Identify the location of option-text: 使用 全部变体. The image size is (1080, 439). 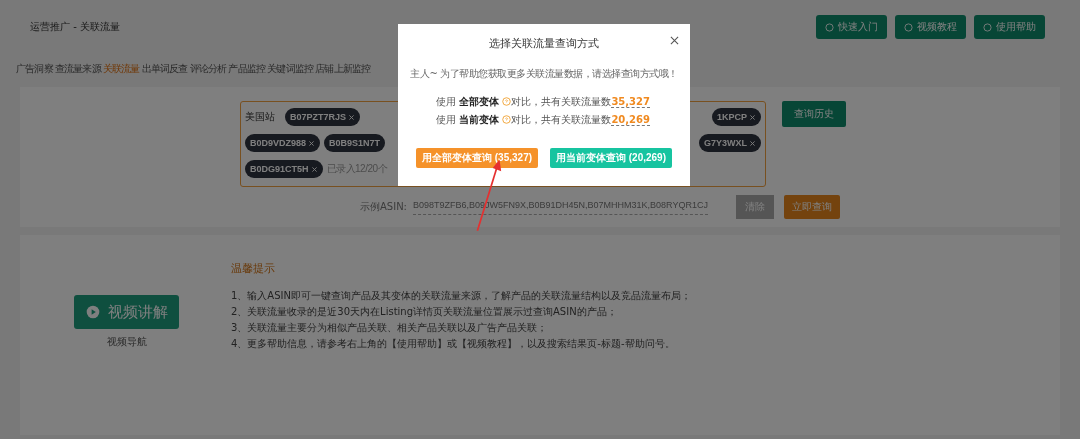
(468, 101).